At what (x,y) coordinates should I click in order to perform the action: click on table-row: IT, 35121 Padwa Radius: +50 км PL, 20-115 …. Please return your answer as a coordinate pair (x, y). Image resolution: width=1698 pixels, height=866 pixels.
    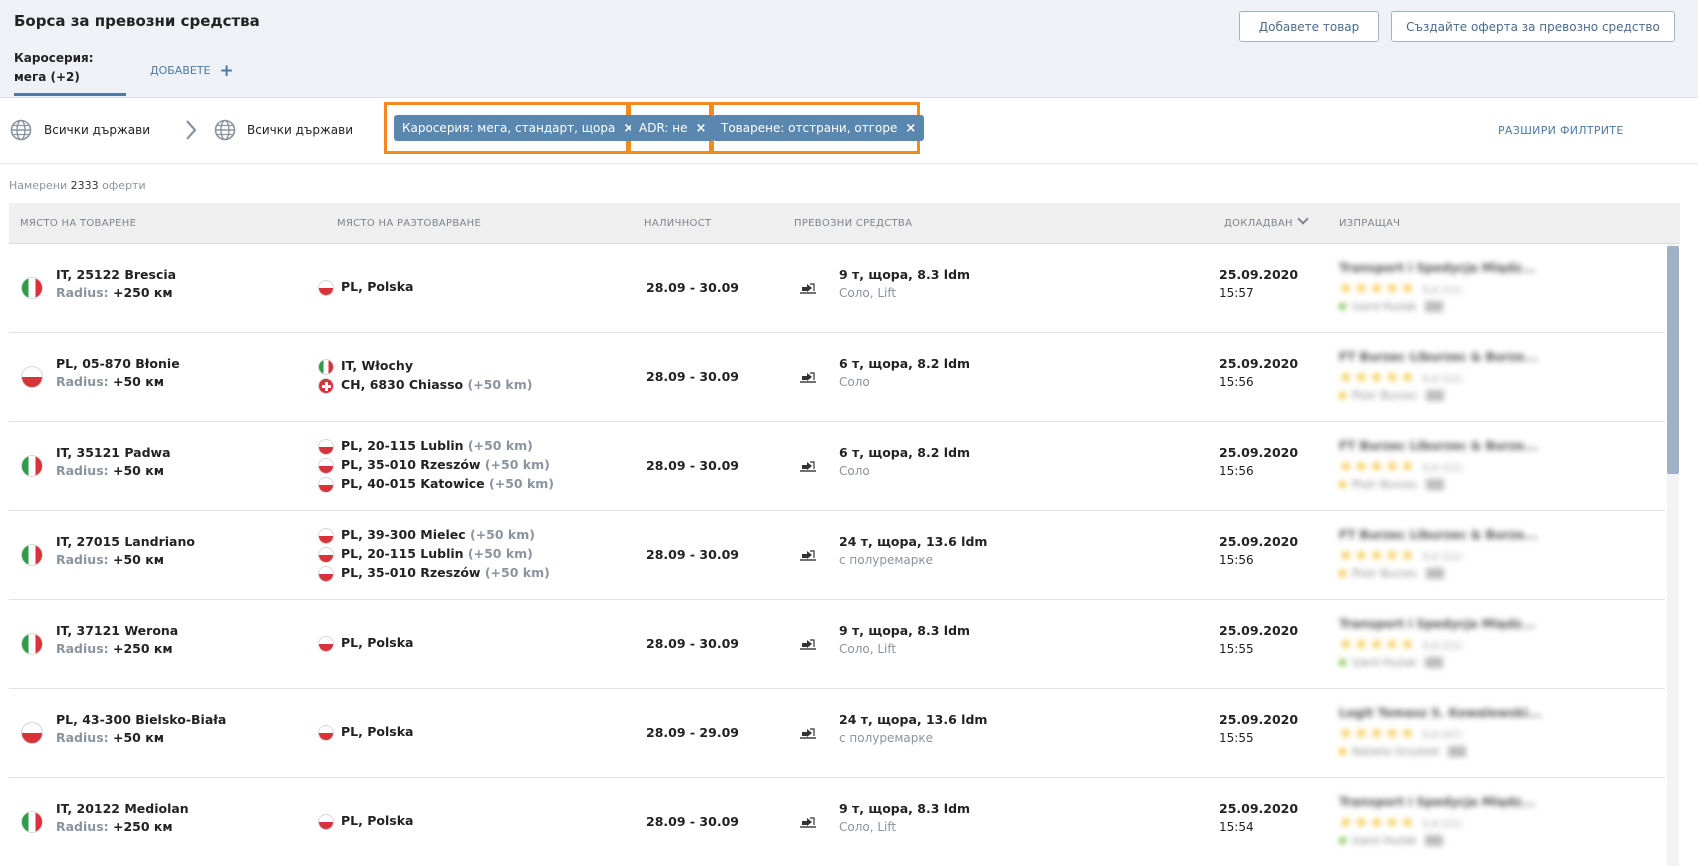
    Looking at the image, I should click on (837, 466).